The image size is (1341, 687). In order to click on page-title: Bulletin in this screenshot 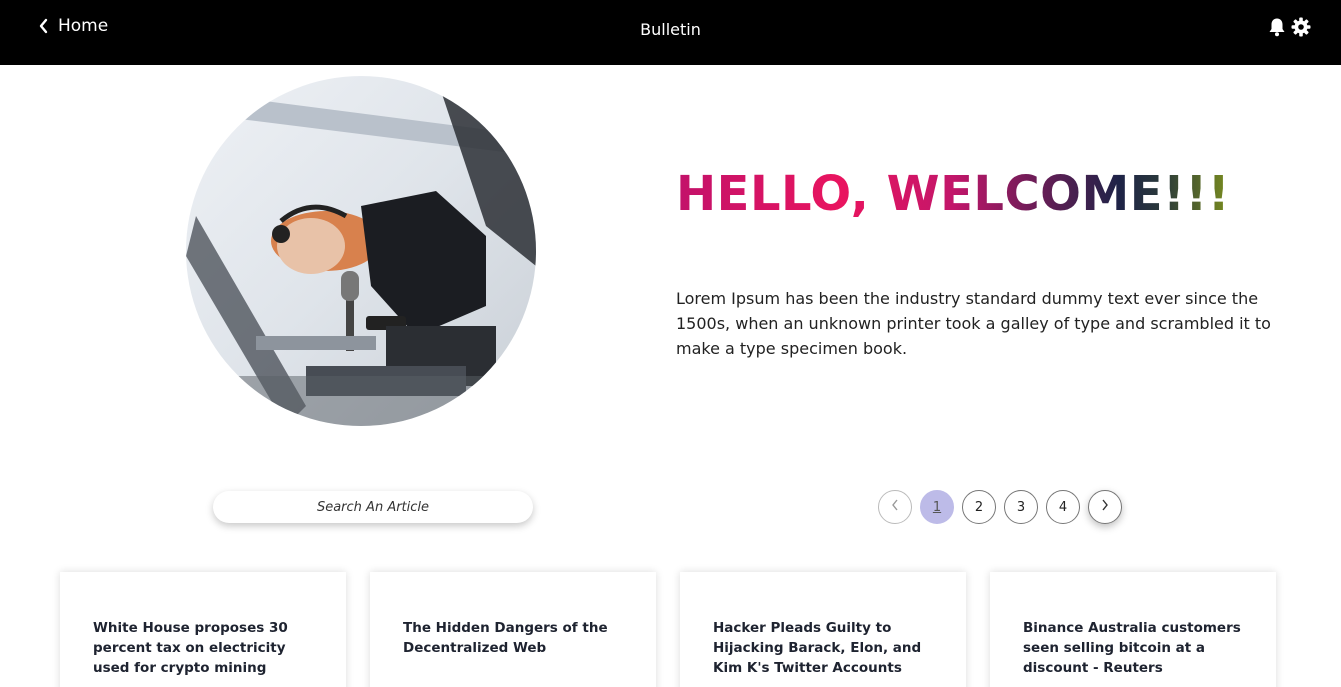, I will do `click(670, 29)`.